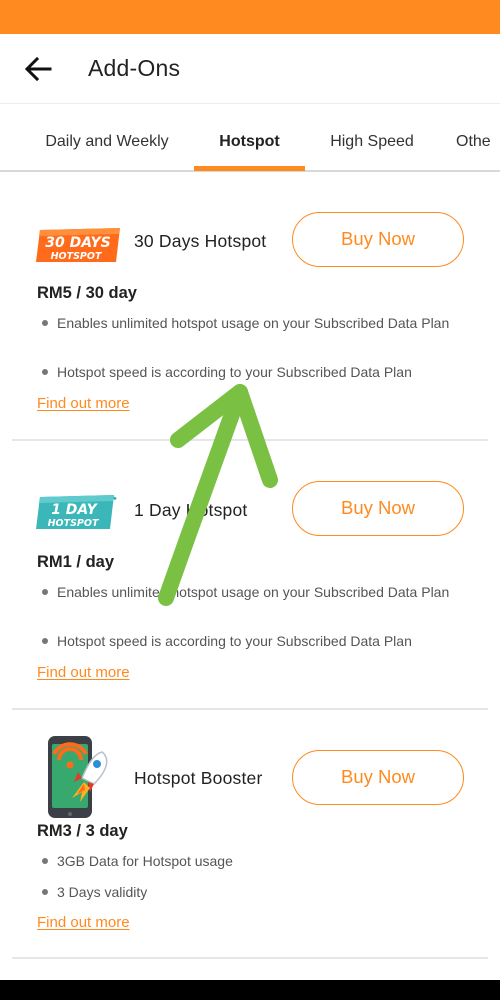 The image size is (500, 1000). What do you see at coordinates (478, 137) in the screenshot?
I see `tab-others: Othe` at bounding box center [478, 137].